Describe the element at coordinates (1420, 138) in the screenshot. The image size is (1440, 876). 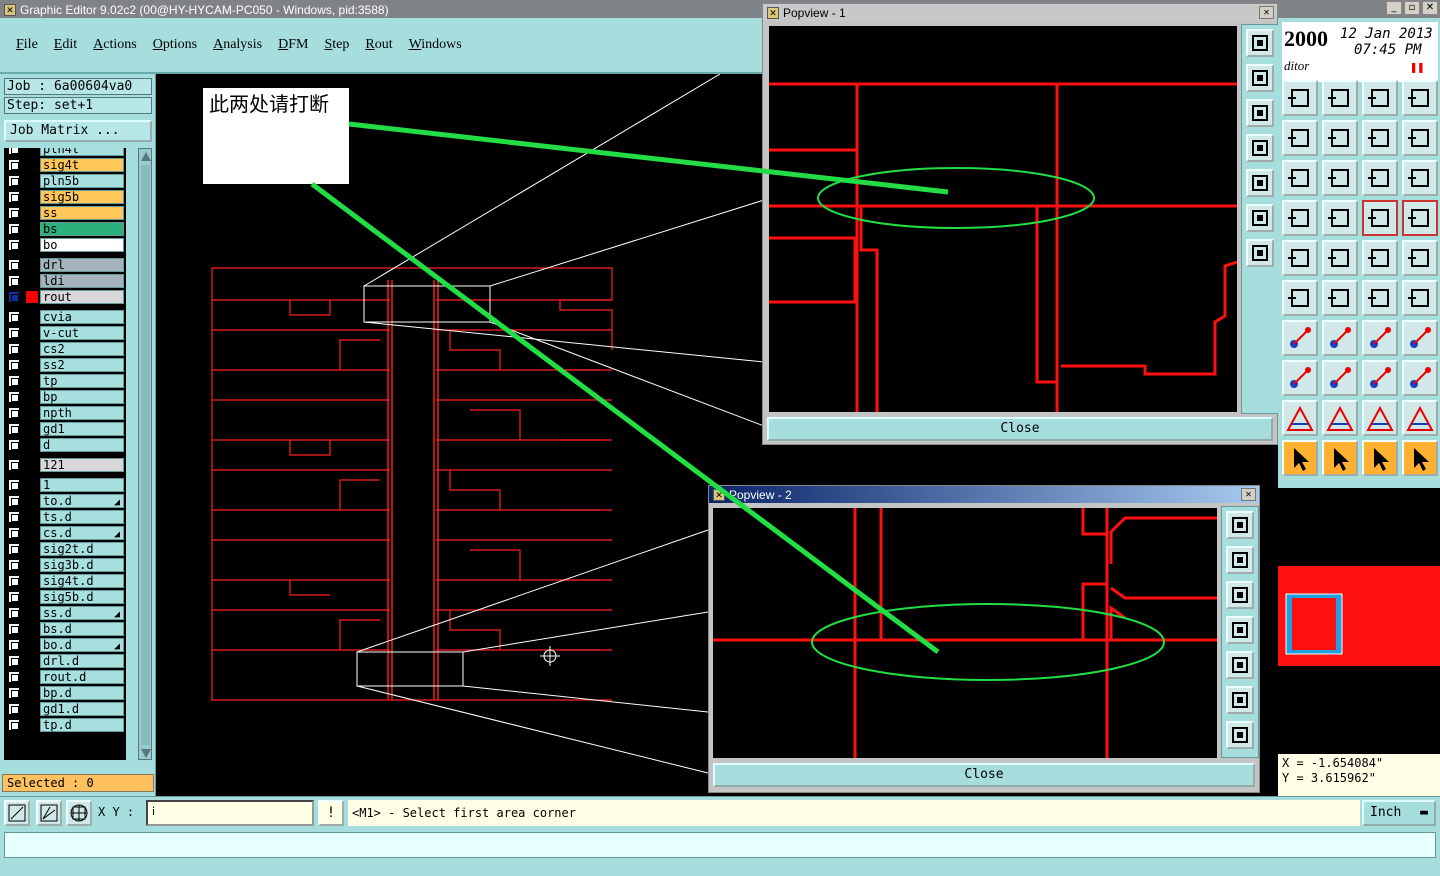
I see `snap-icon` at that location.